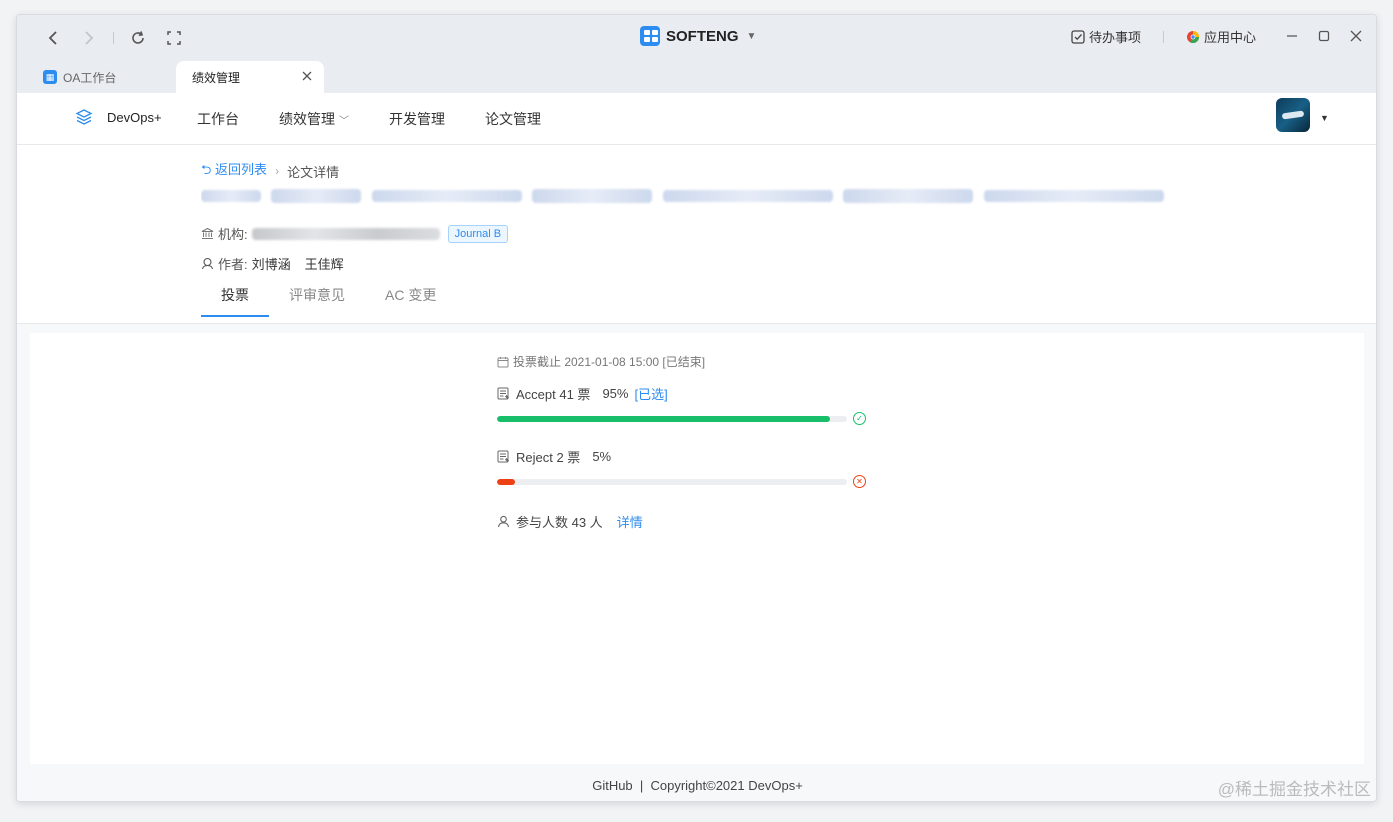  What do you see at coordinates (697, 393) in the screenshot?
I see `vote-option-accept: Accept 41 票 95% [已选]` at bounding box center [697, 393].